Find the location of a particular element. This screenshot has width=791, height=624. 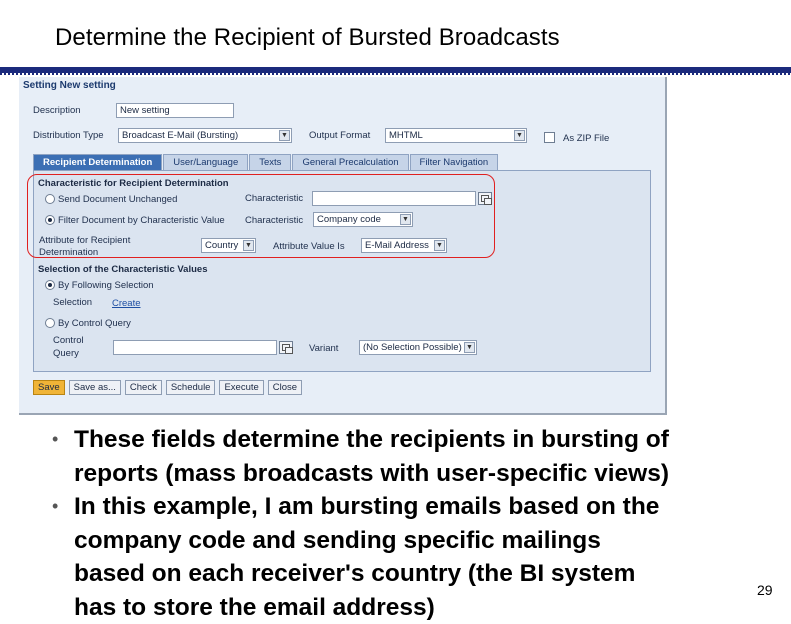

recipient-highlight-outline is located at coordinates (261, 216).